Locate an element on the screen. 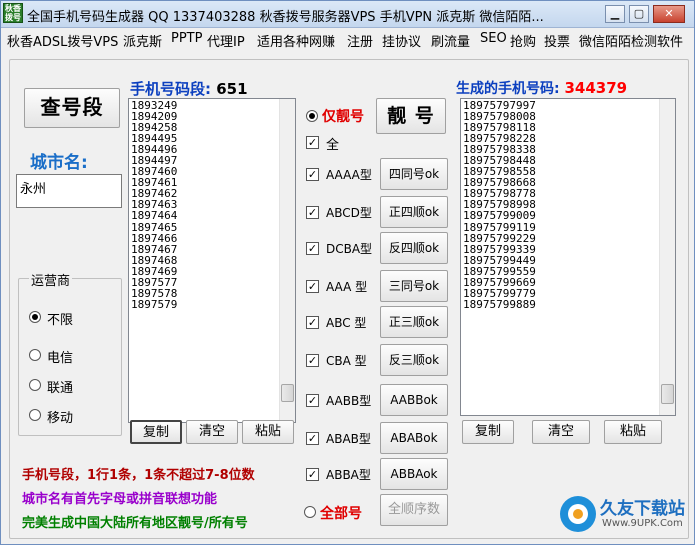 This screenshot has width=695, height=545. type-checkbox-label-abc: ABC 型 is located at coordinates (346, 323).